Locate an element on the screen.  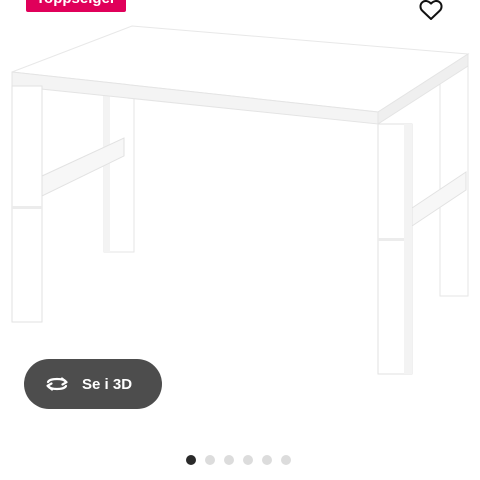
view-in-3d-label: Se i 3D is located at coordinates (107, 384).